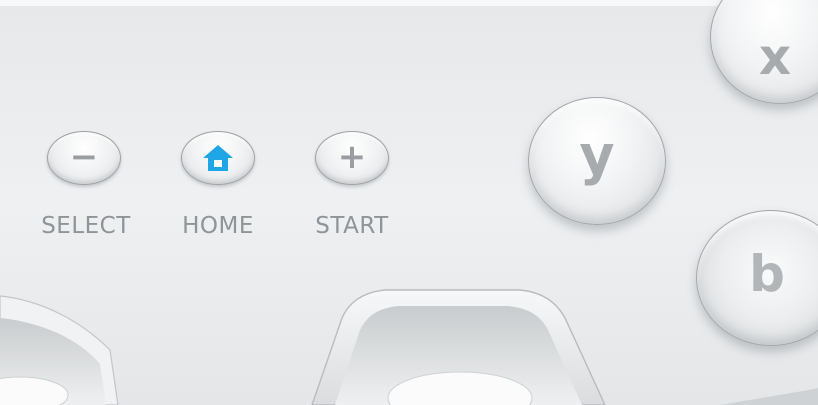  What do you see at coordinates (352, 226) in the screenshot?
I see `start-label: START` at bounding box center [352, 226].